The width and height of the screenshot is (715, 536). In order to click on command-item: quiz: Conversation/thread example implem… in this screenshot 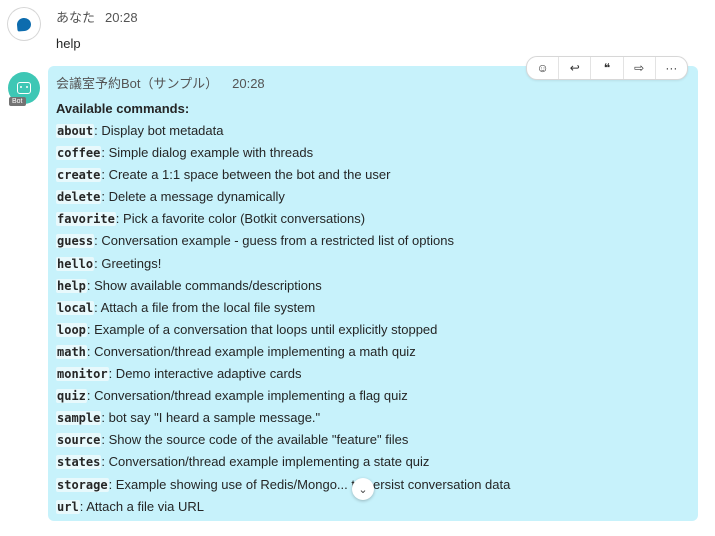, I will do `click(283, 396)`.